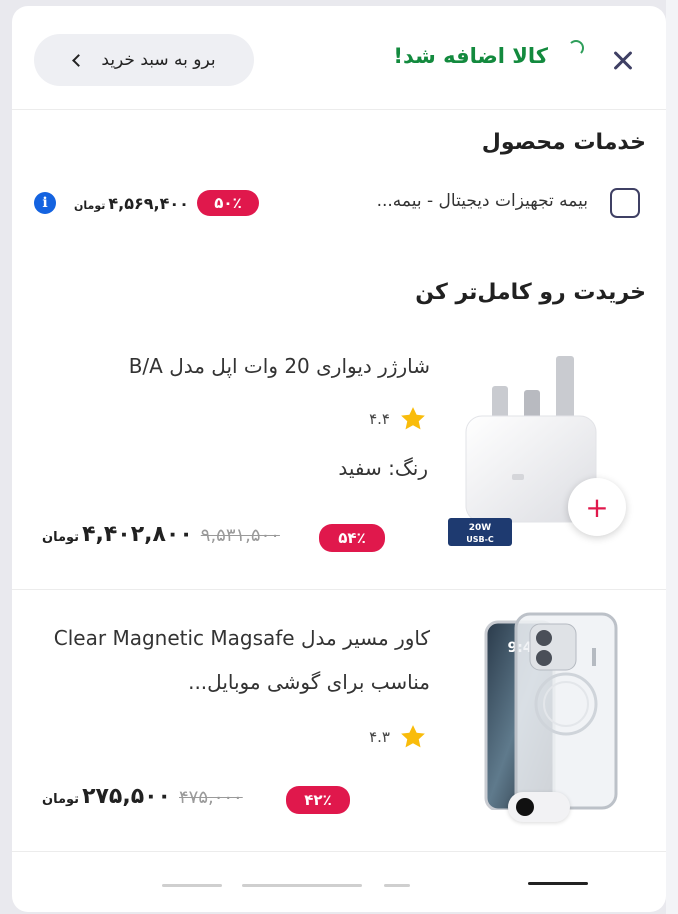  Describe the element at coordinates (228, 203) in the screenshot. I see `insurance-discount-badge: ۵۰٪` at that location.